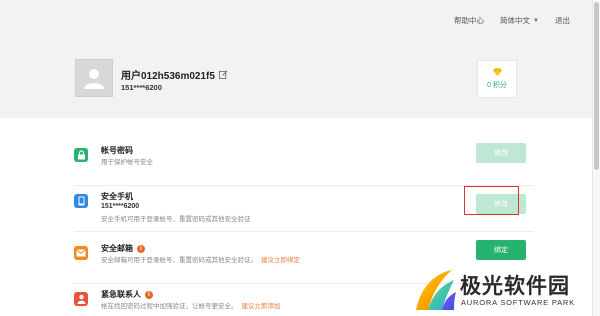 The image size is (600, 316). Describe the element at coordinates (596, 86) in the screenshot. I see `scrollbar-thumb` at that location.